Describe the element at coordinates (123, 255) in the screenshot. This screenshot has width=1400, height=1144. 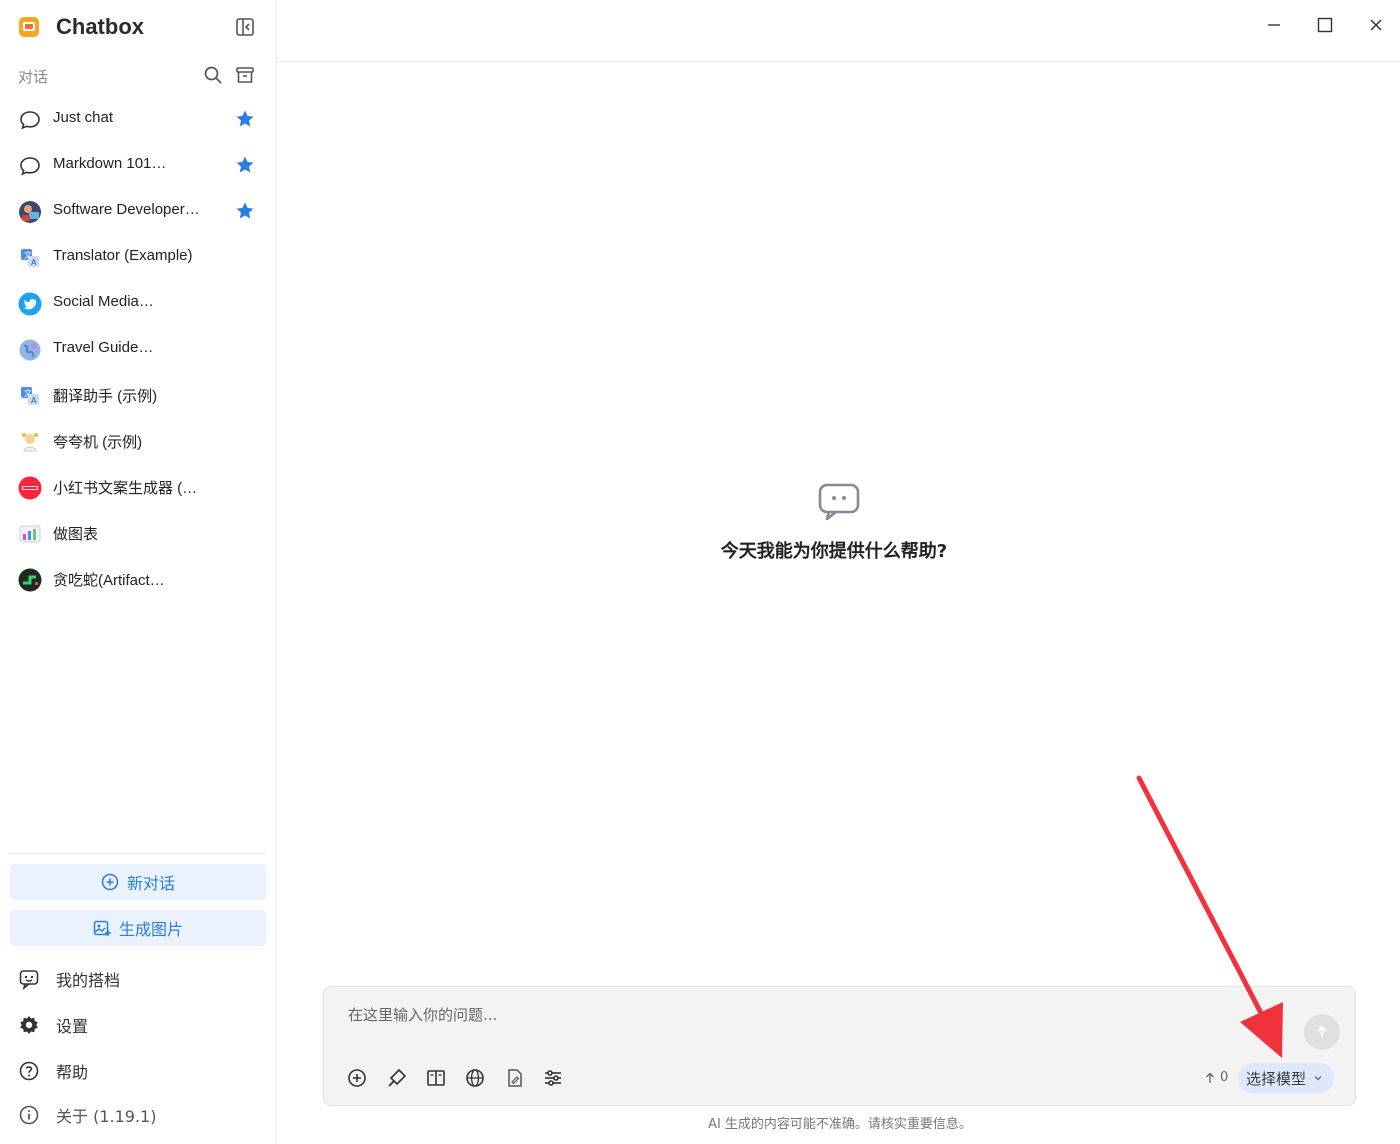
I see `conversation-label: Translator (Example)` at that location.